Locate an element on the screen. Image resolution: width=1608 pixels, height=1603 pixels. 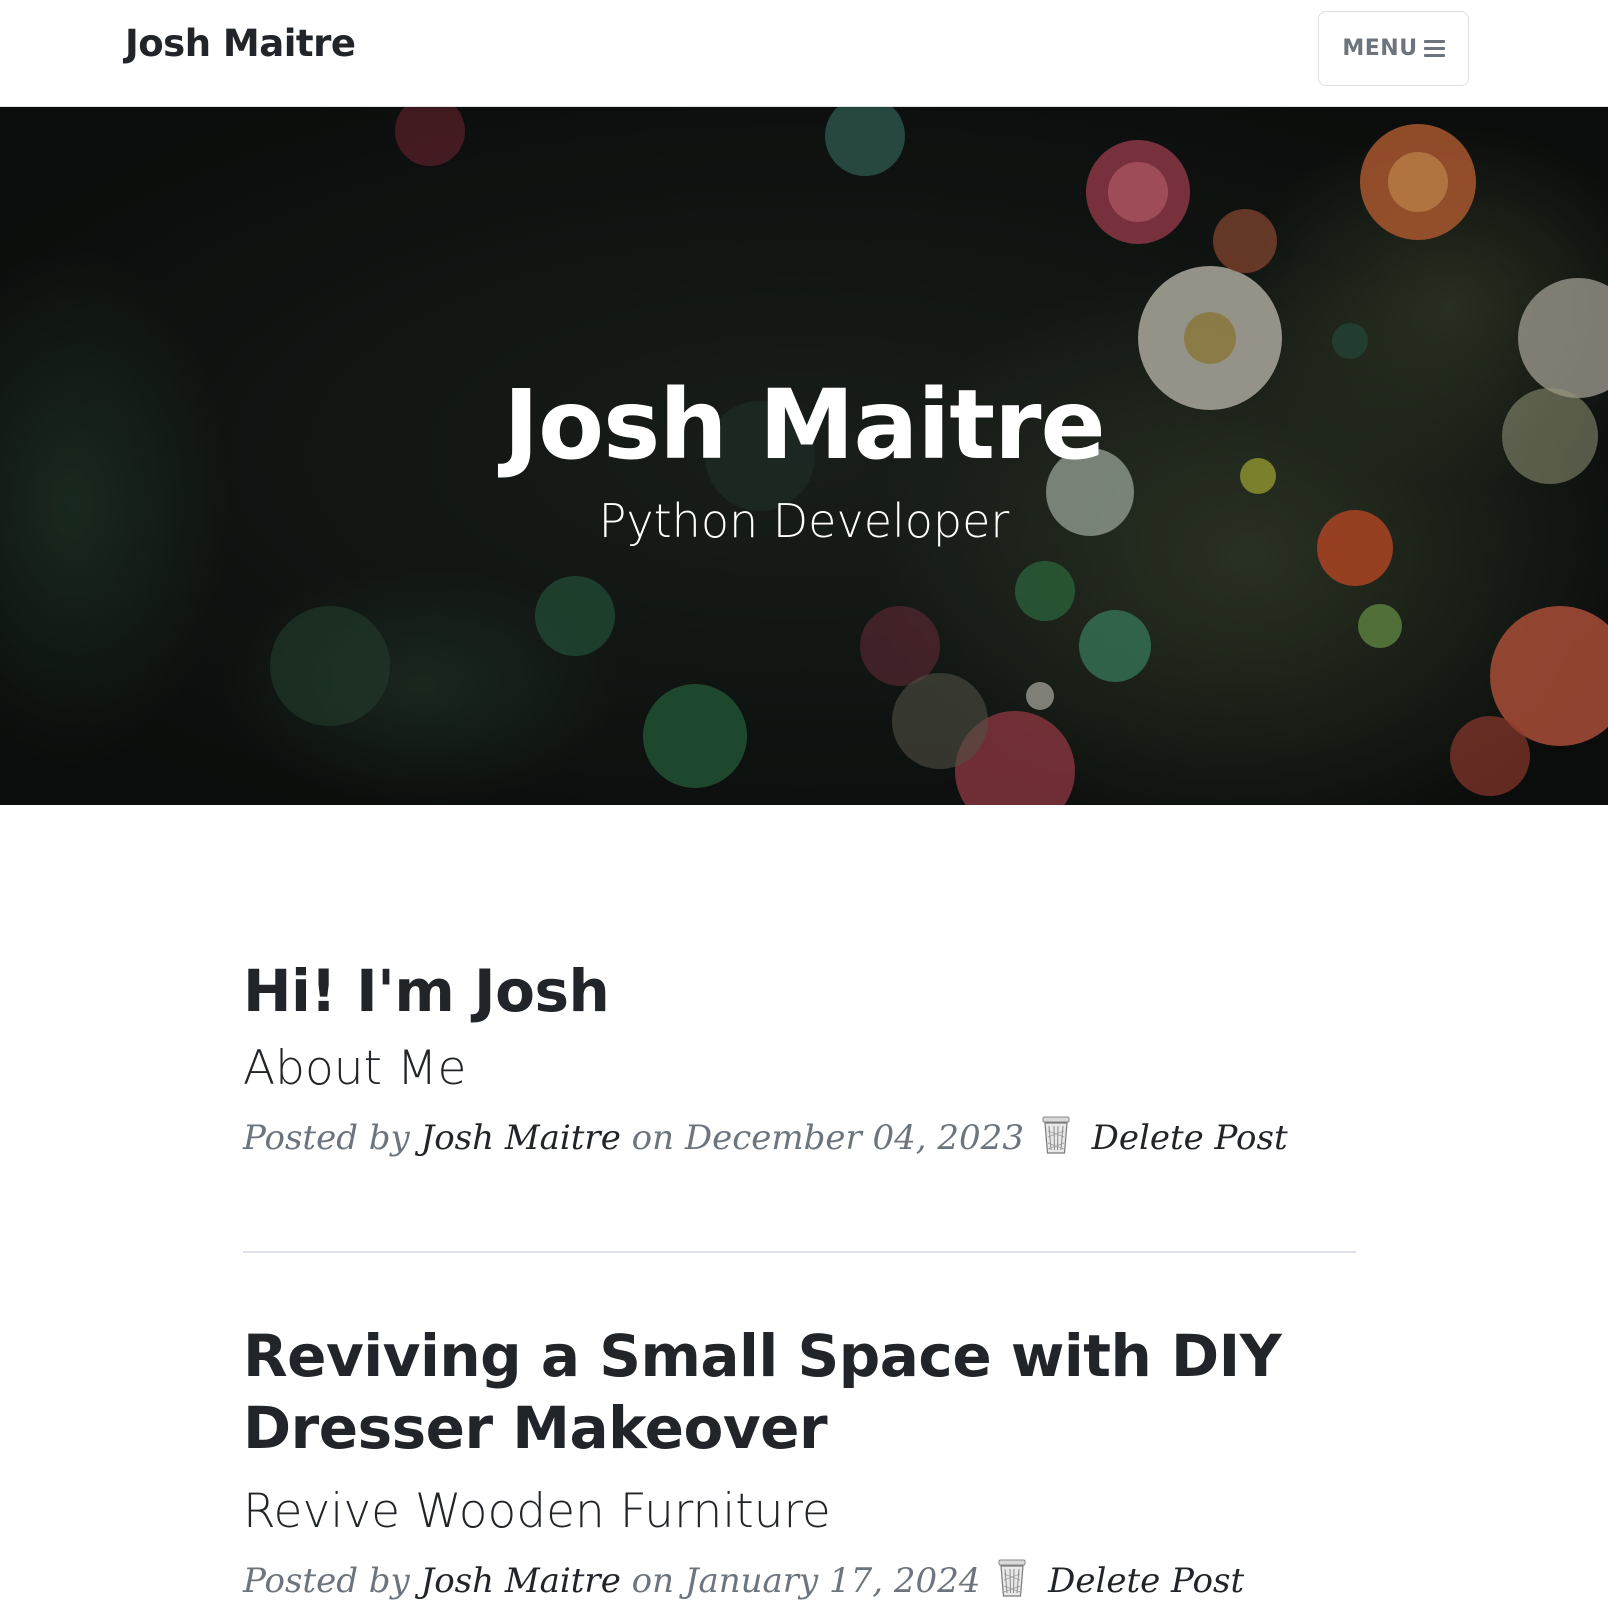
post-date: December 04, 2023 is located at coordinates (854, 1138).